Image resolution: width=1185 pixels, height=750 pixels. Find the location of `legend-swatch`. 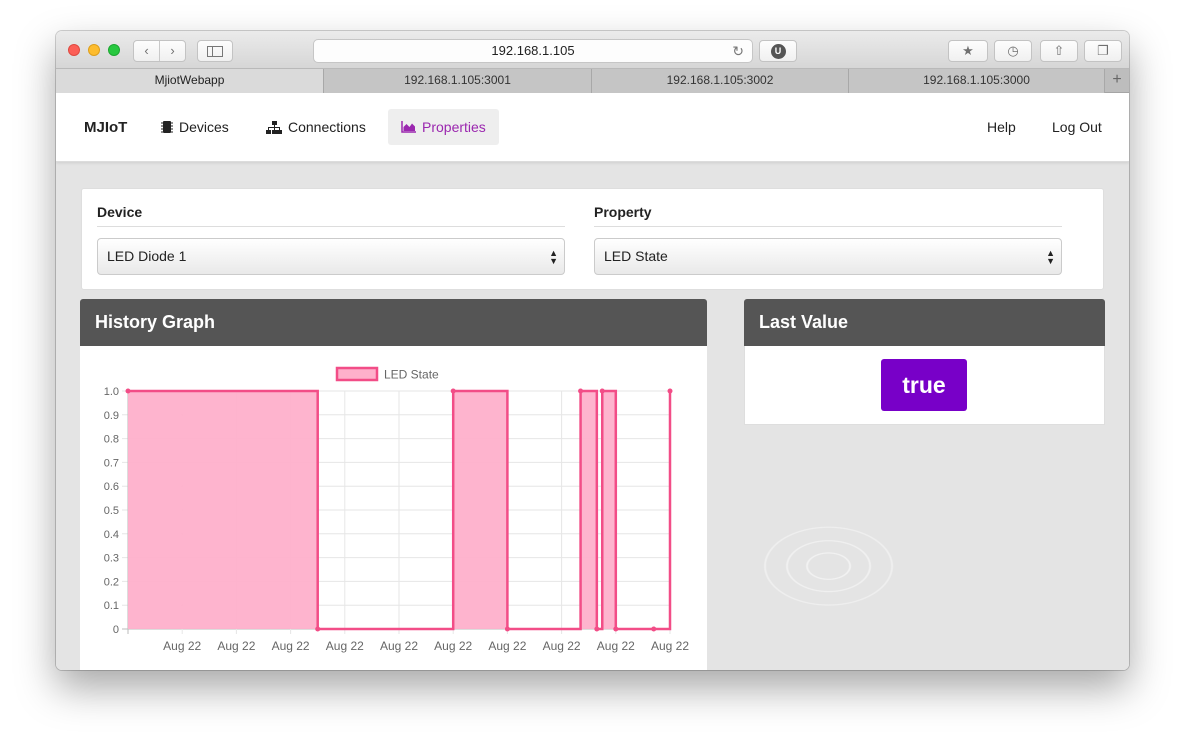

legend-swatch is located at coordinates (357, 374).